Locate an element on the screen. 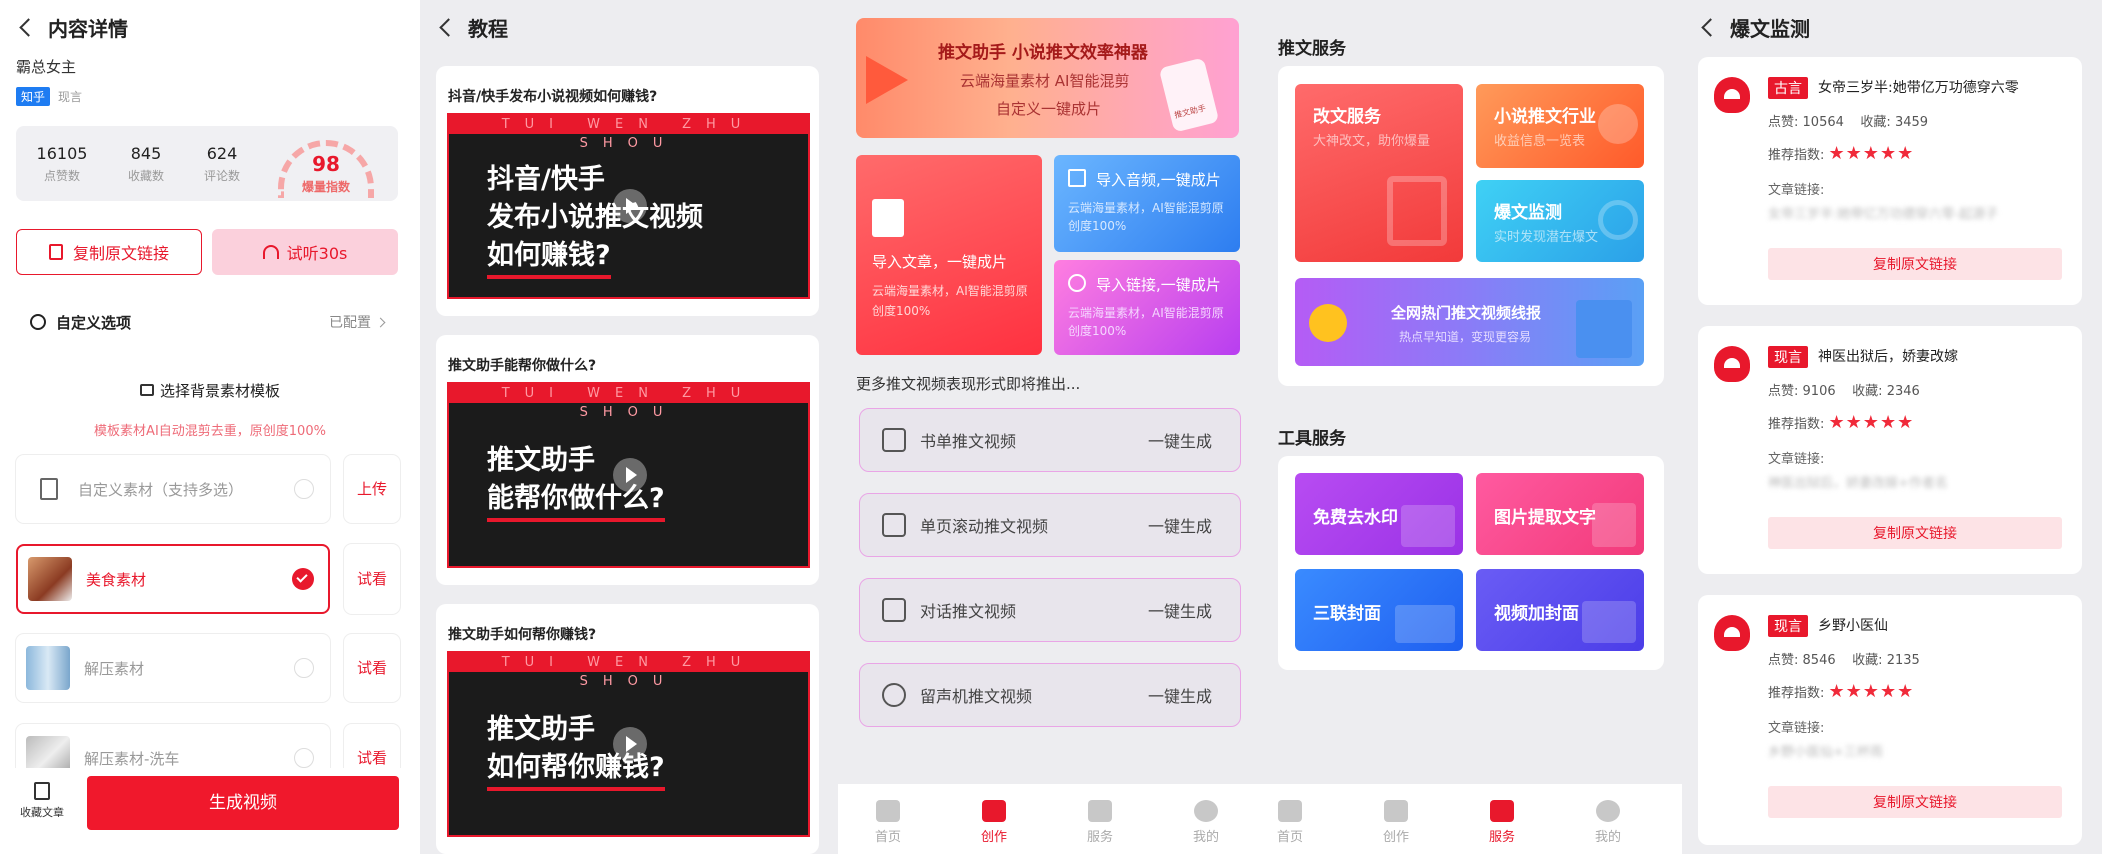  play-triangle-icon is located at coordinates (887, 80).